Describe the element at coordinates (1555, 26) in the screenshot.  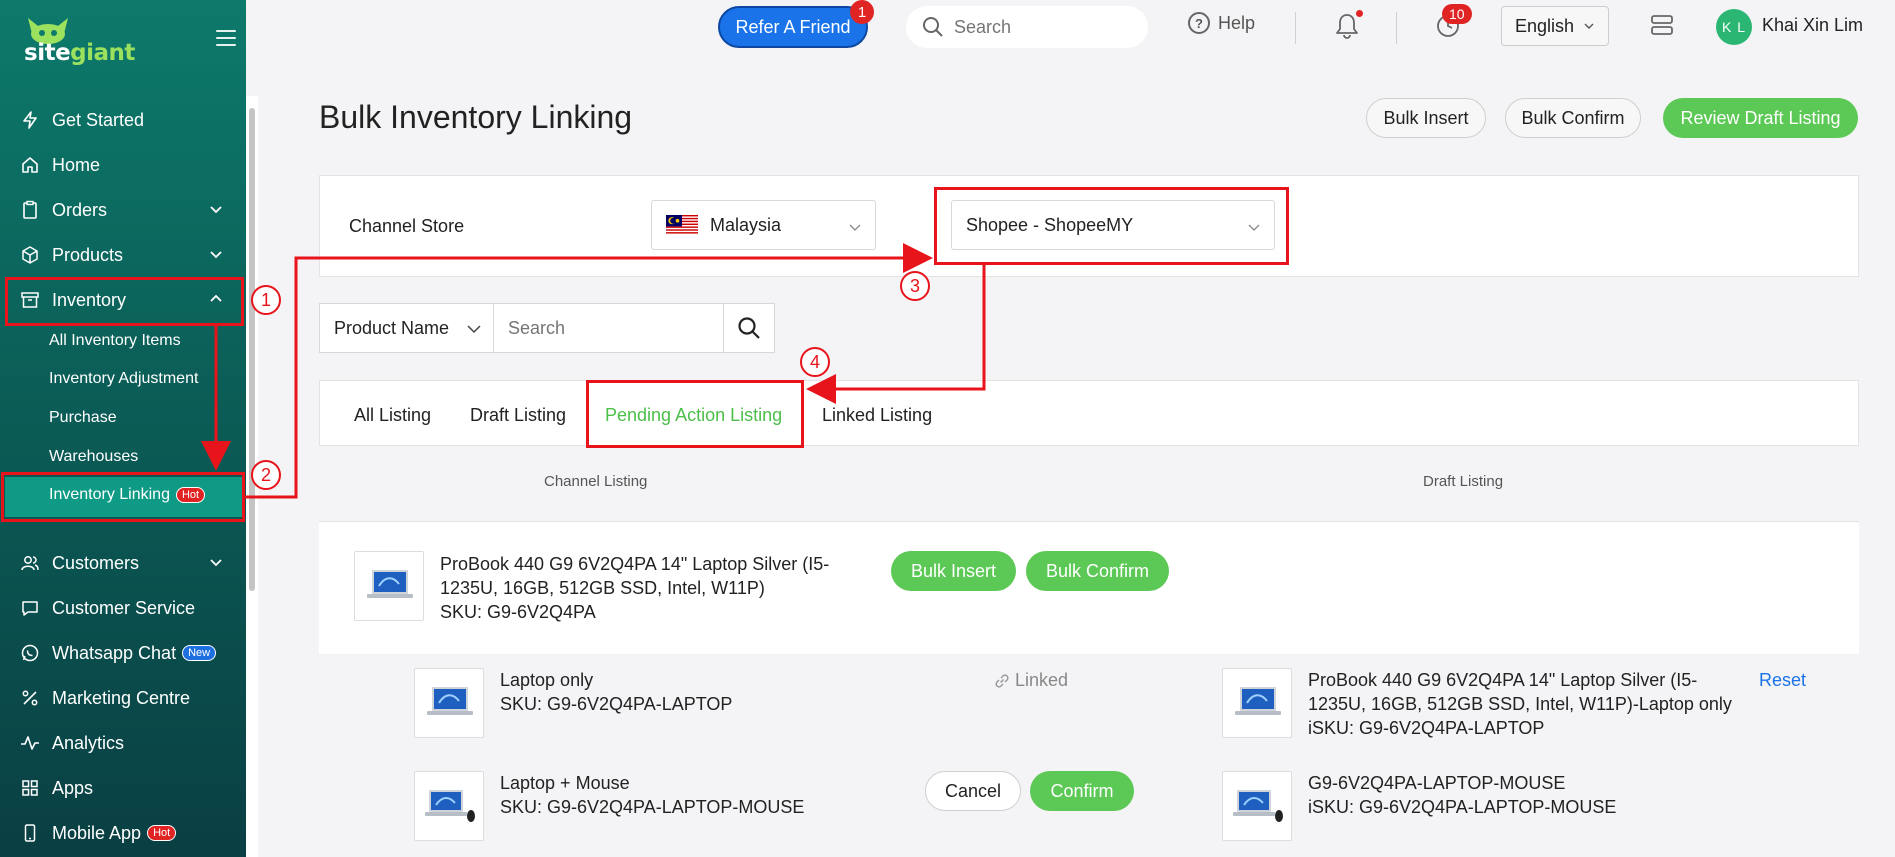
I see `language-select: English` at that location.